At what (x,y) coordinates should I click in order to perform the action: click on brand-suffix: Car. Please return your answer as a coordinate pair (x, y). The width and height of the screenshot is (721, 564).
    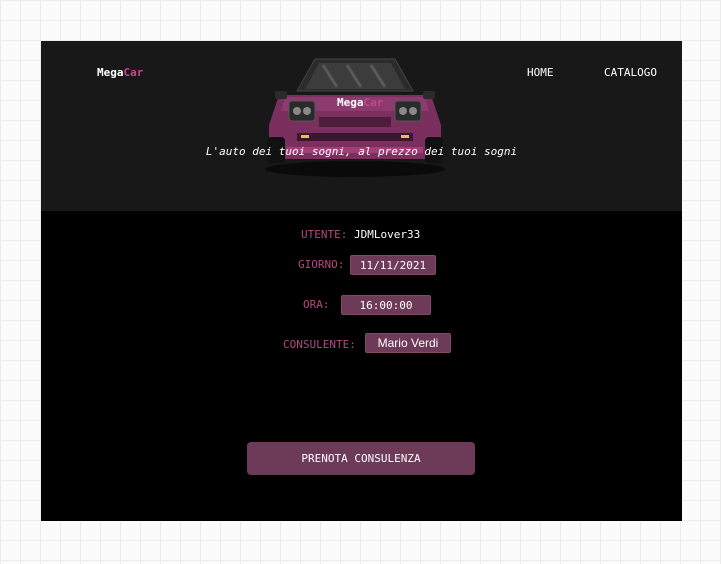
    Looking at the image, I should click on (133, 72).